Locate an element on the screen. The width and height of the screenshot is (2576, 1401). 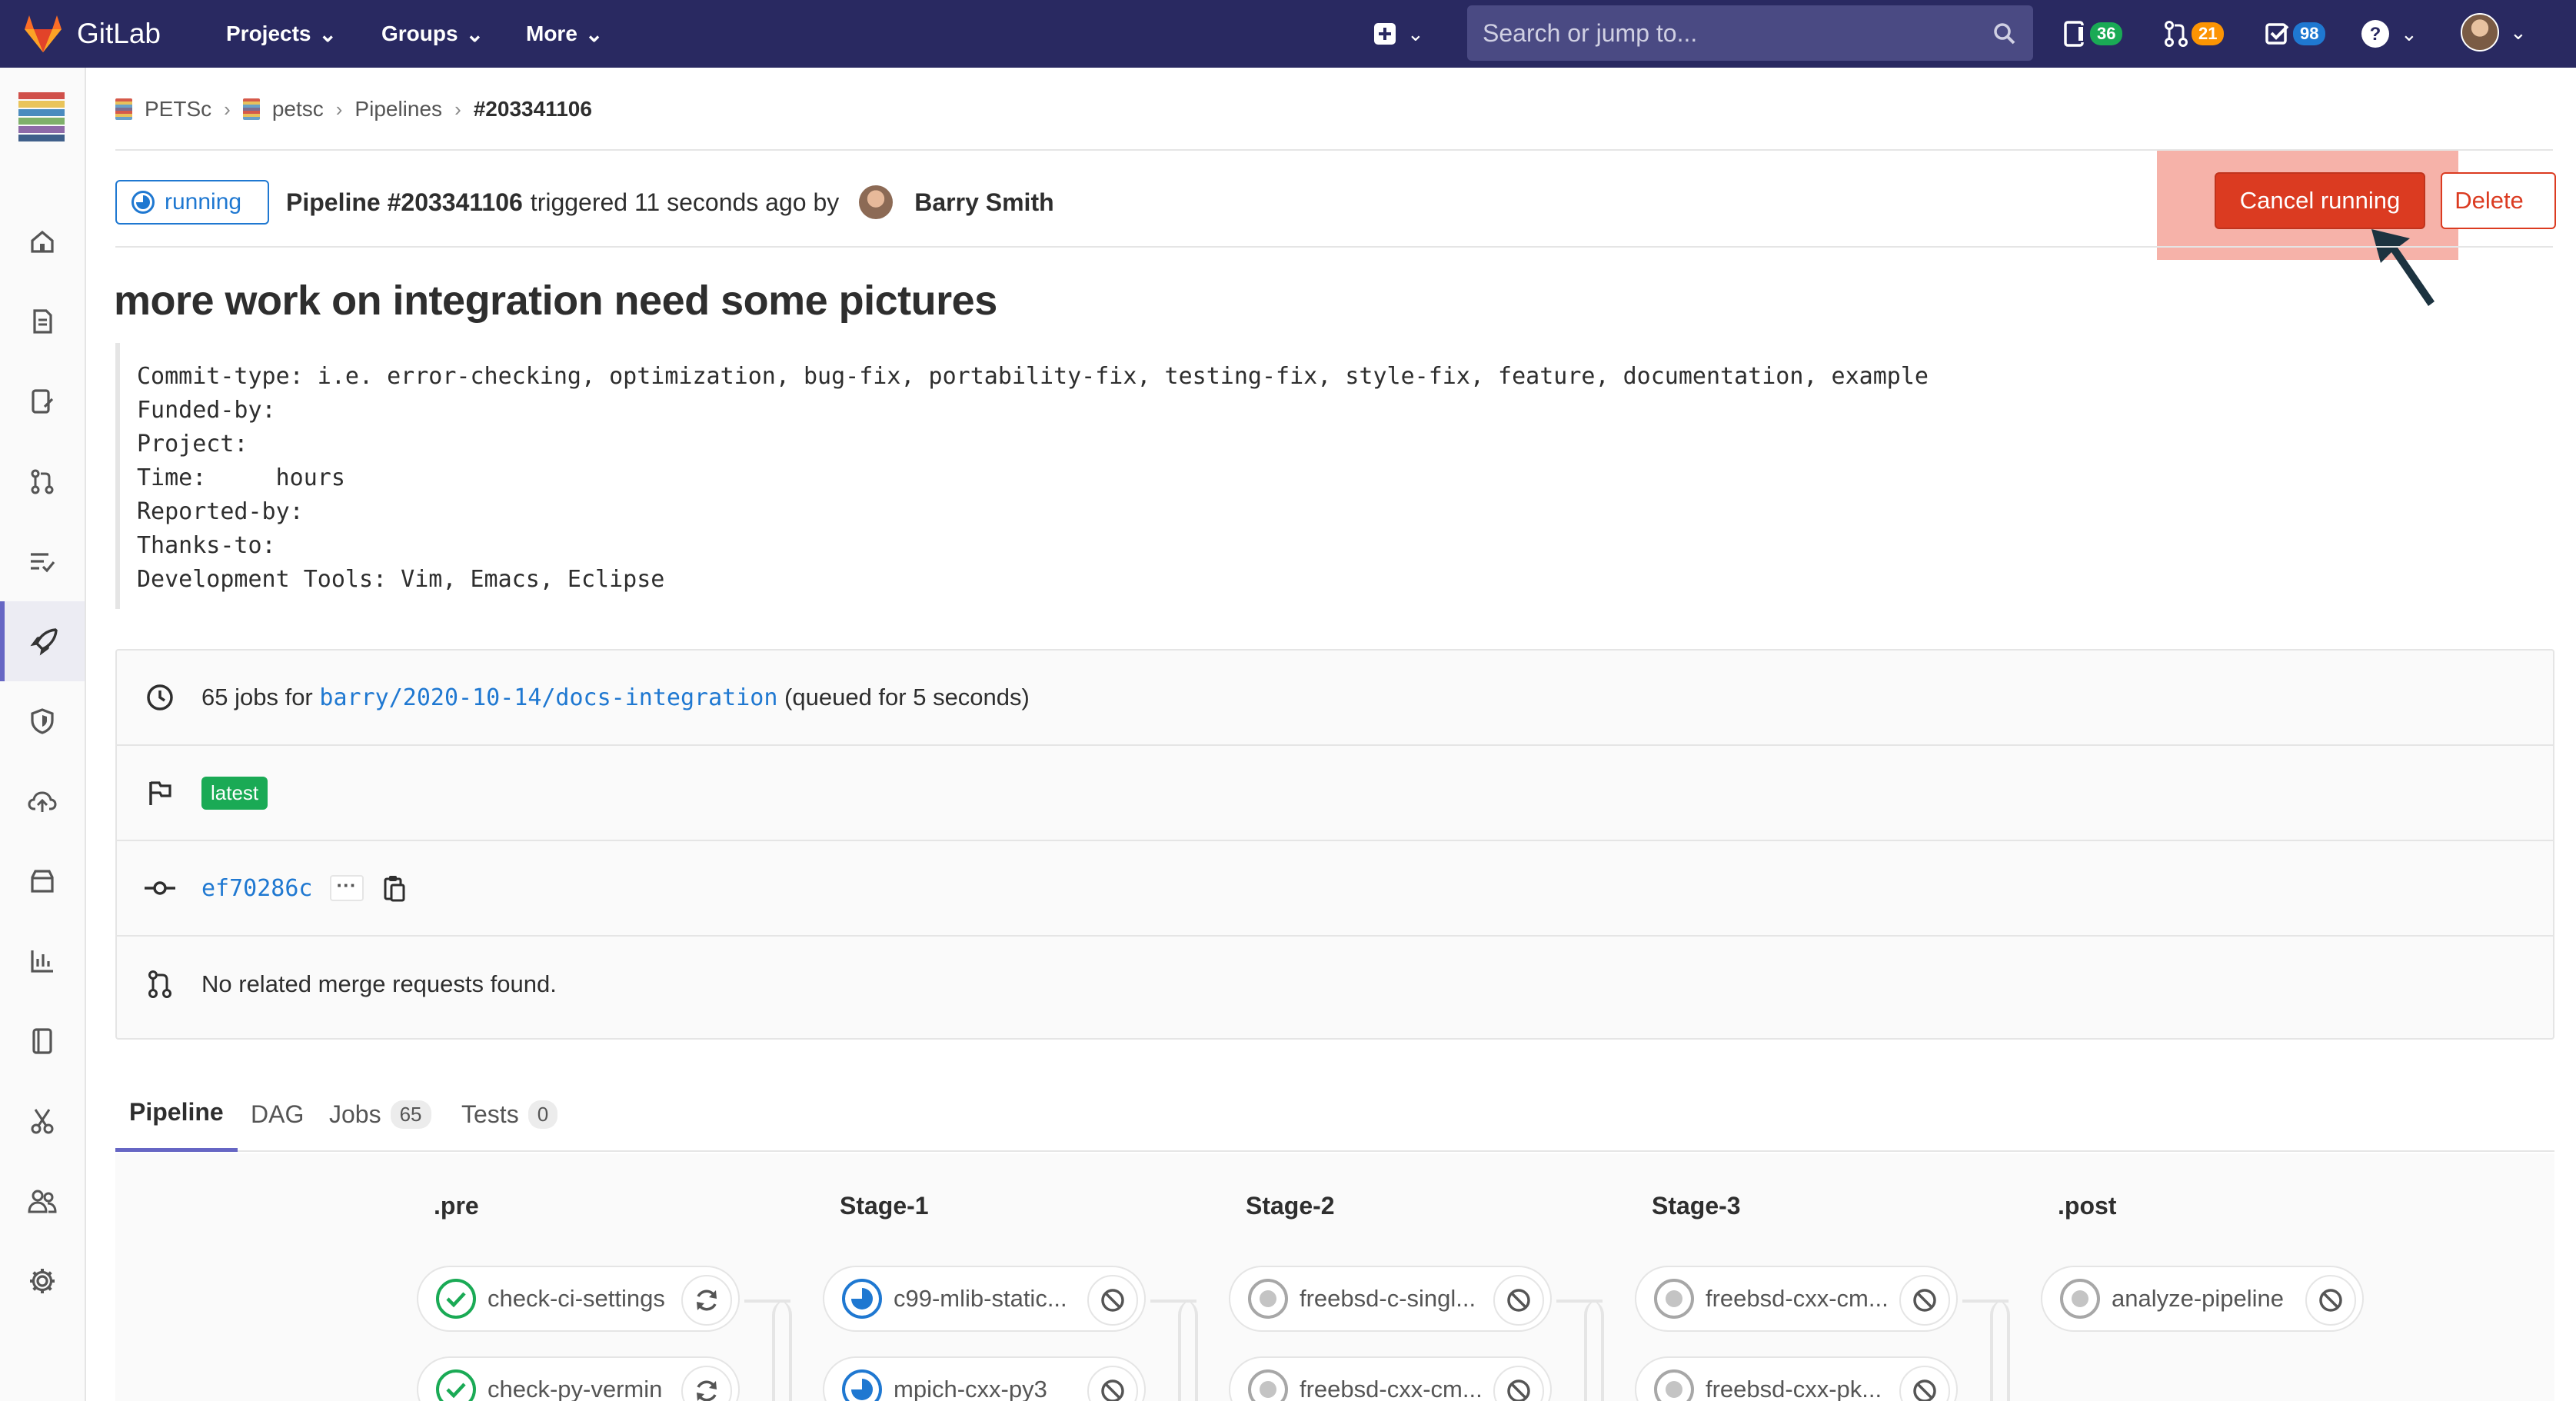
triggered-text: triggered 11 seconds ago by is located at coordinates (685, 202).